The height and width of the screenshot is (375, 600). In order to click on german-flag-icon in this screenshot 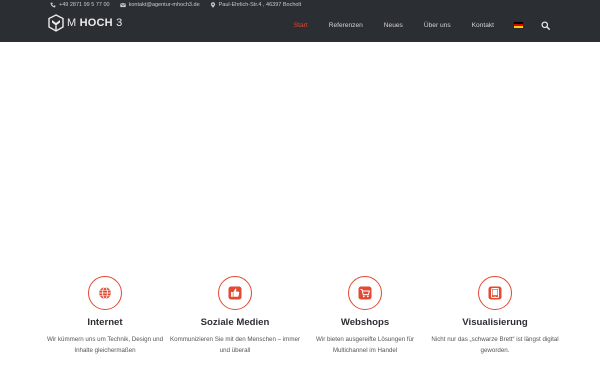, I will do `click(518, 25)`.